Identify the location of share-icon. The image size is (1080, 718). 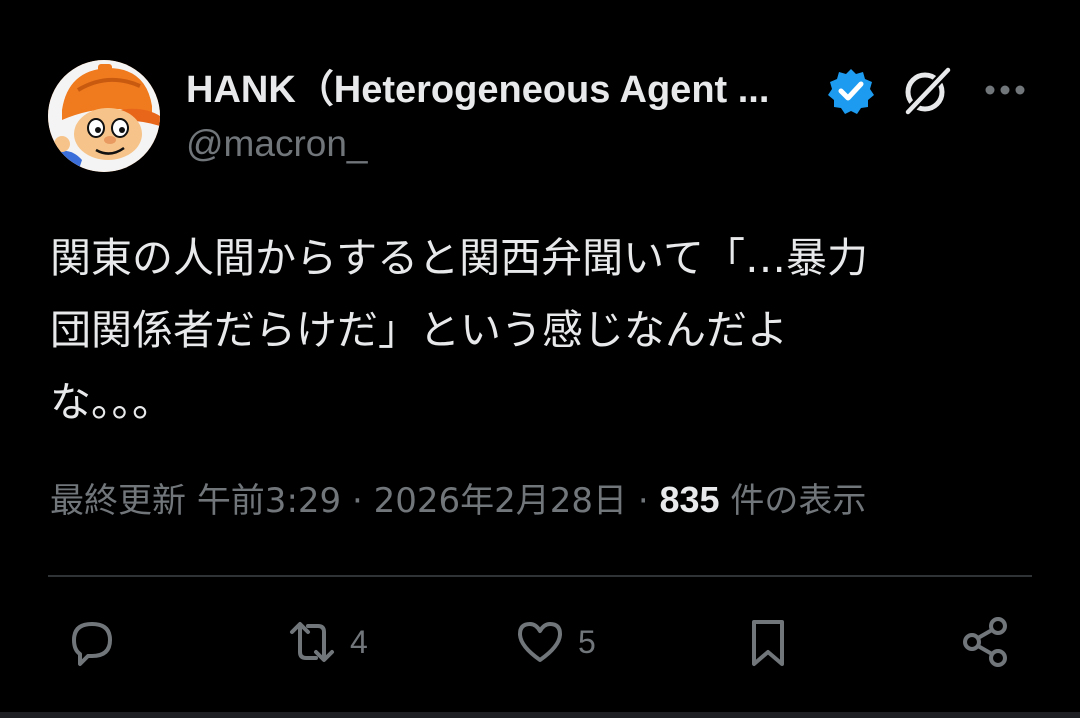
(985, 642).